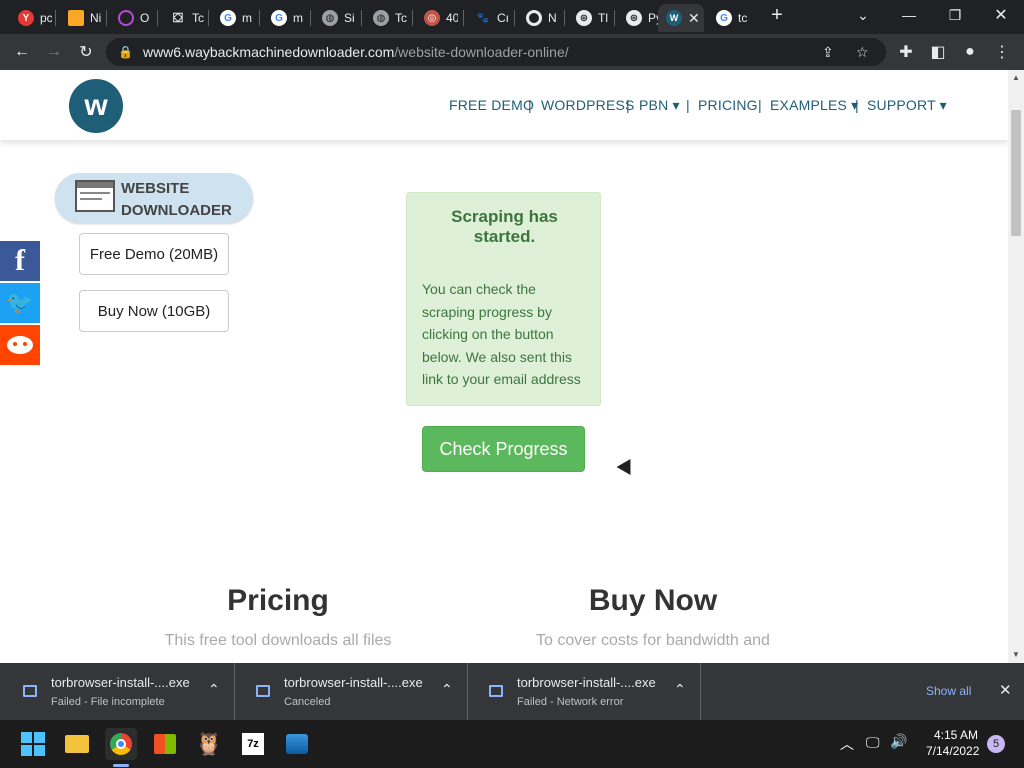 The image size is (1024, 768). What do you see at coordinates (681, 18) in the screenshot?
I see `tab-active: W ✕` at bounding box center [681, 18].